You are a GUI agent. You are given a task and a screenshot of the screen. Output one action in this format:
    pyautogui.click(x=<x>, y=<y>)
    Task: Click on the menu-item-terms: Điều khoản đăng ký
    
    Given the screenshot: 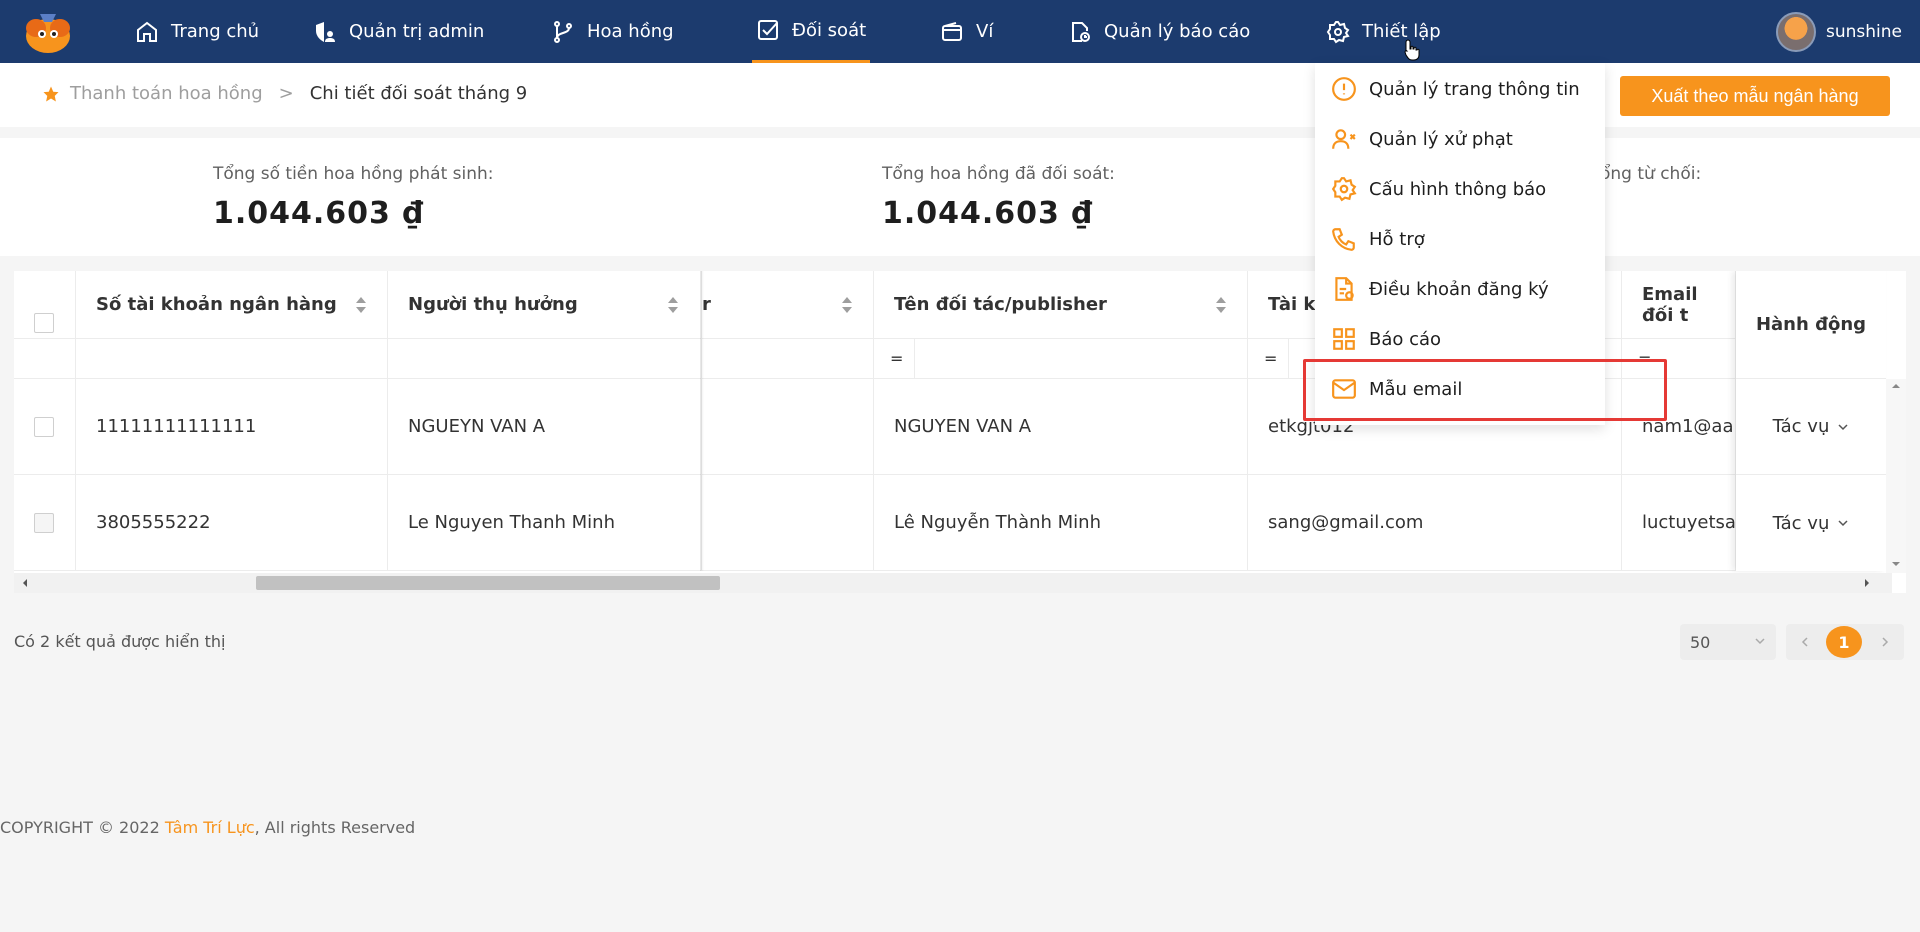 What is the action you would take?
    pyautogui.click(x=1440, y=289)
    